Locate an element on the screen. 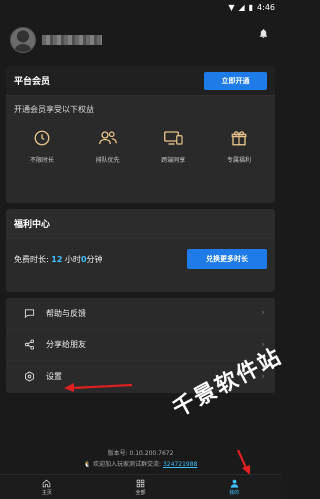 The width and height of the screenshot is (320, 499). chevron-right-icon: › is located at coordinates (263, 313).